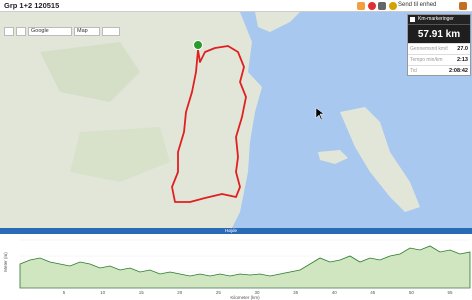  I want to click on map-type-select: Map, so click(87, 31).